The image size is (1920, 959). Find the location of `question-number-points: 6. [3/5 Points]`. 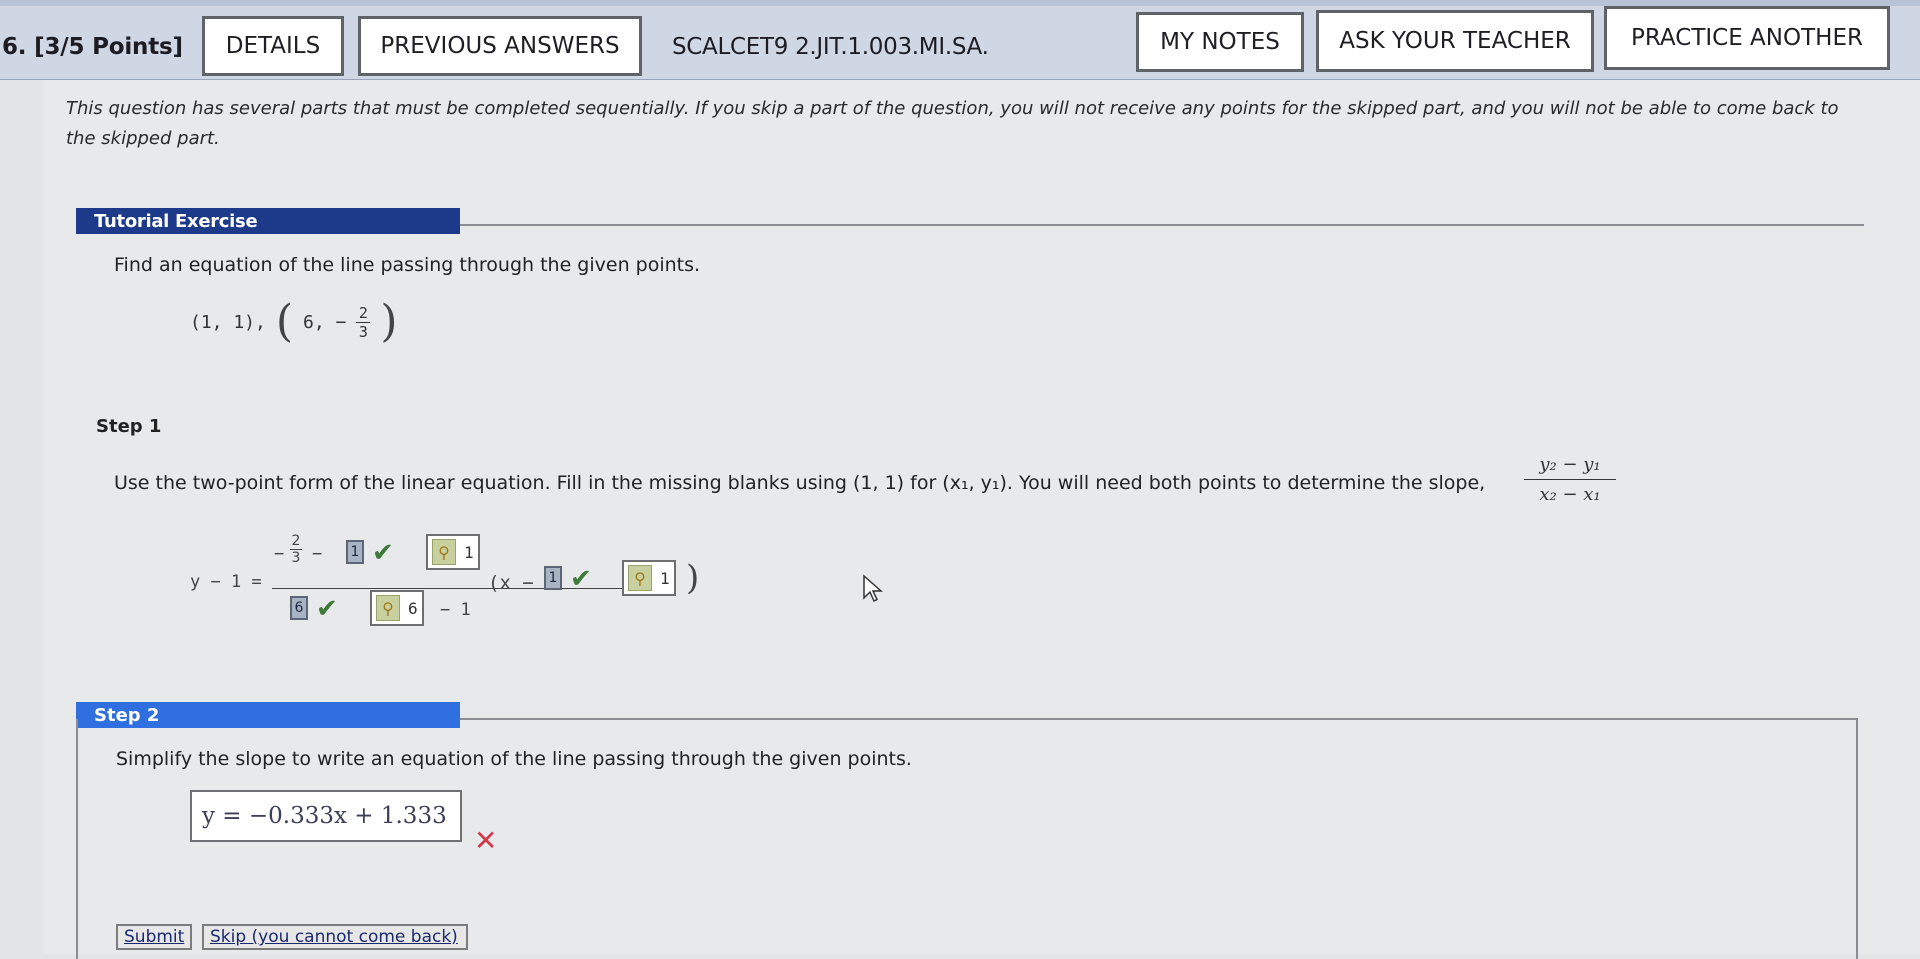

question-number-points: 6. [3/5 Points] is located at coordinates (92, 47).